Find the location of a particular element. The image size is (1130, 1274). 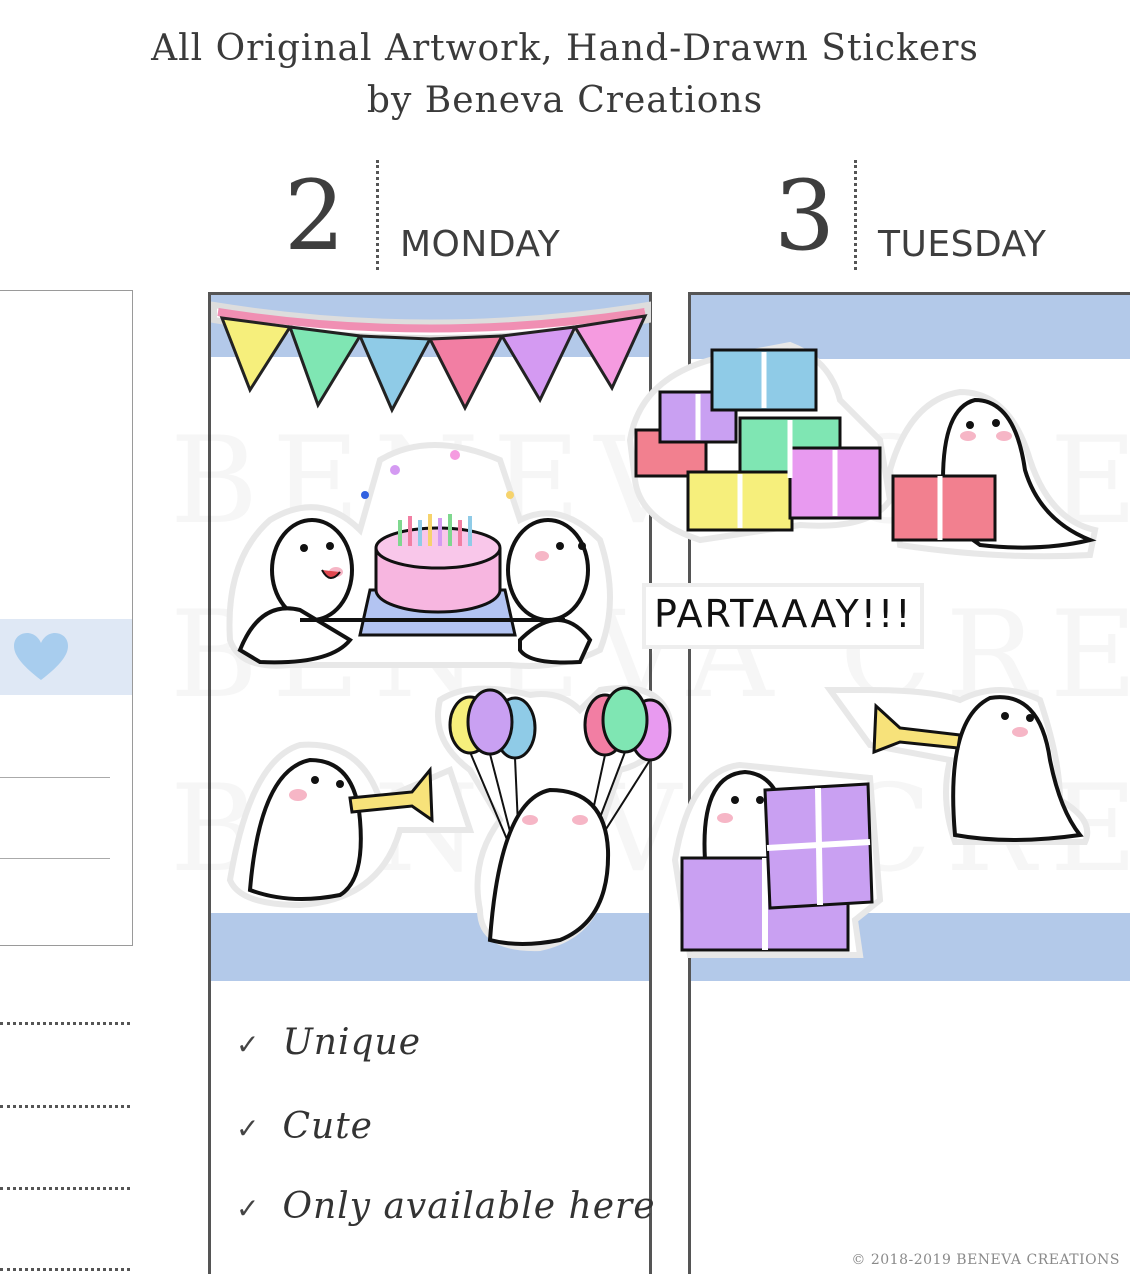

trumpet-sticker-left is located at coordinates (350, 825).